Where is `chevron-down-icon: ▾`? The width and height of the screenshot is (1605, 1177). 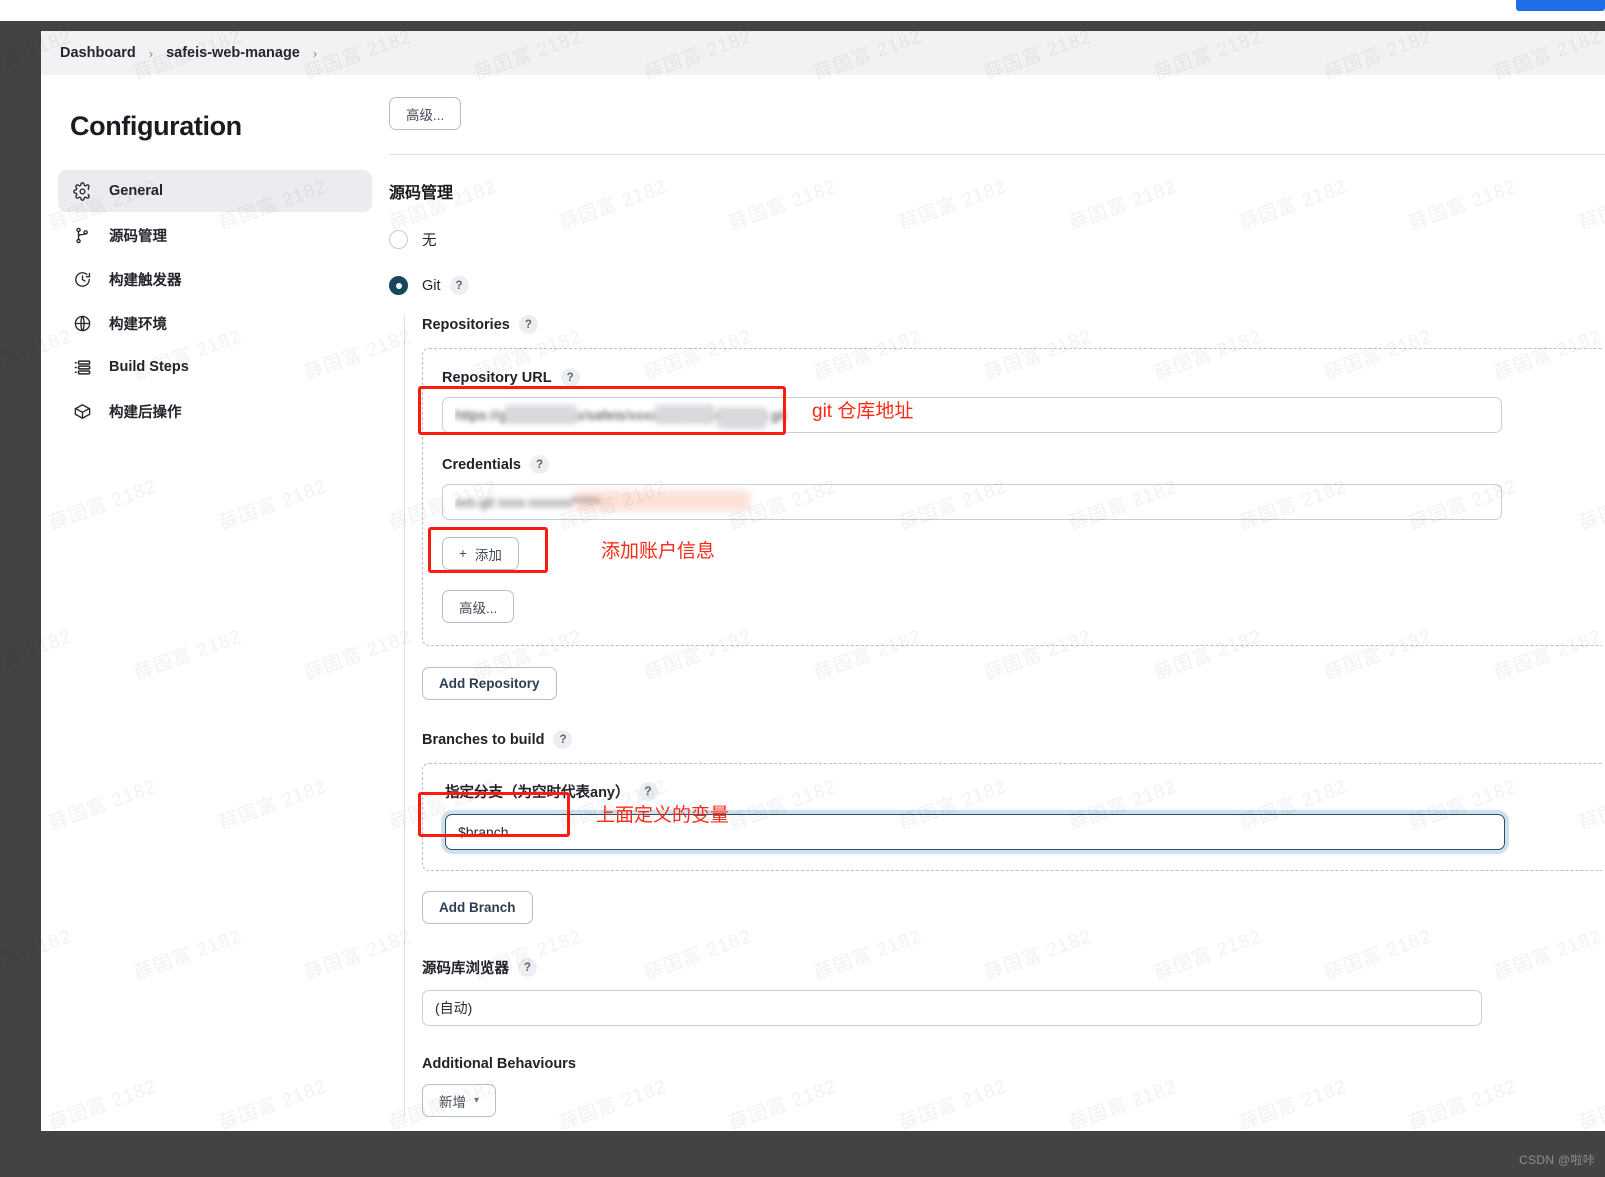
chevron-down-icon: ▾ is located at coordinates (477, 1100).